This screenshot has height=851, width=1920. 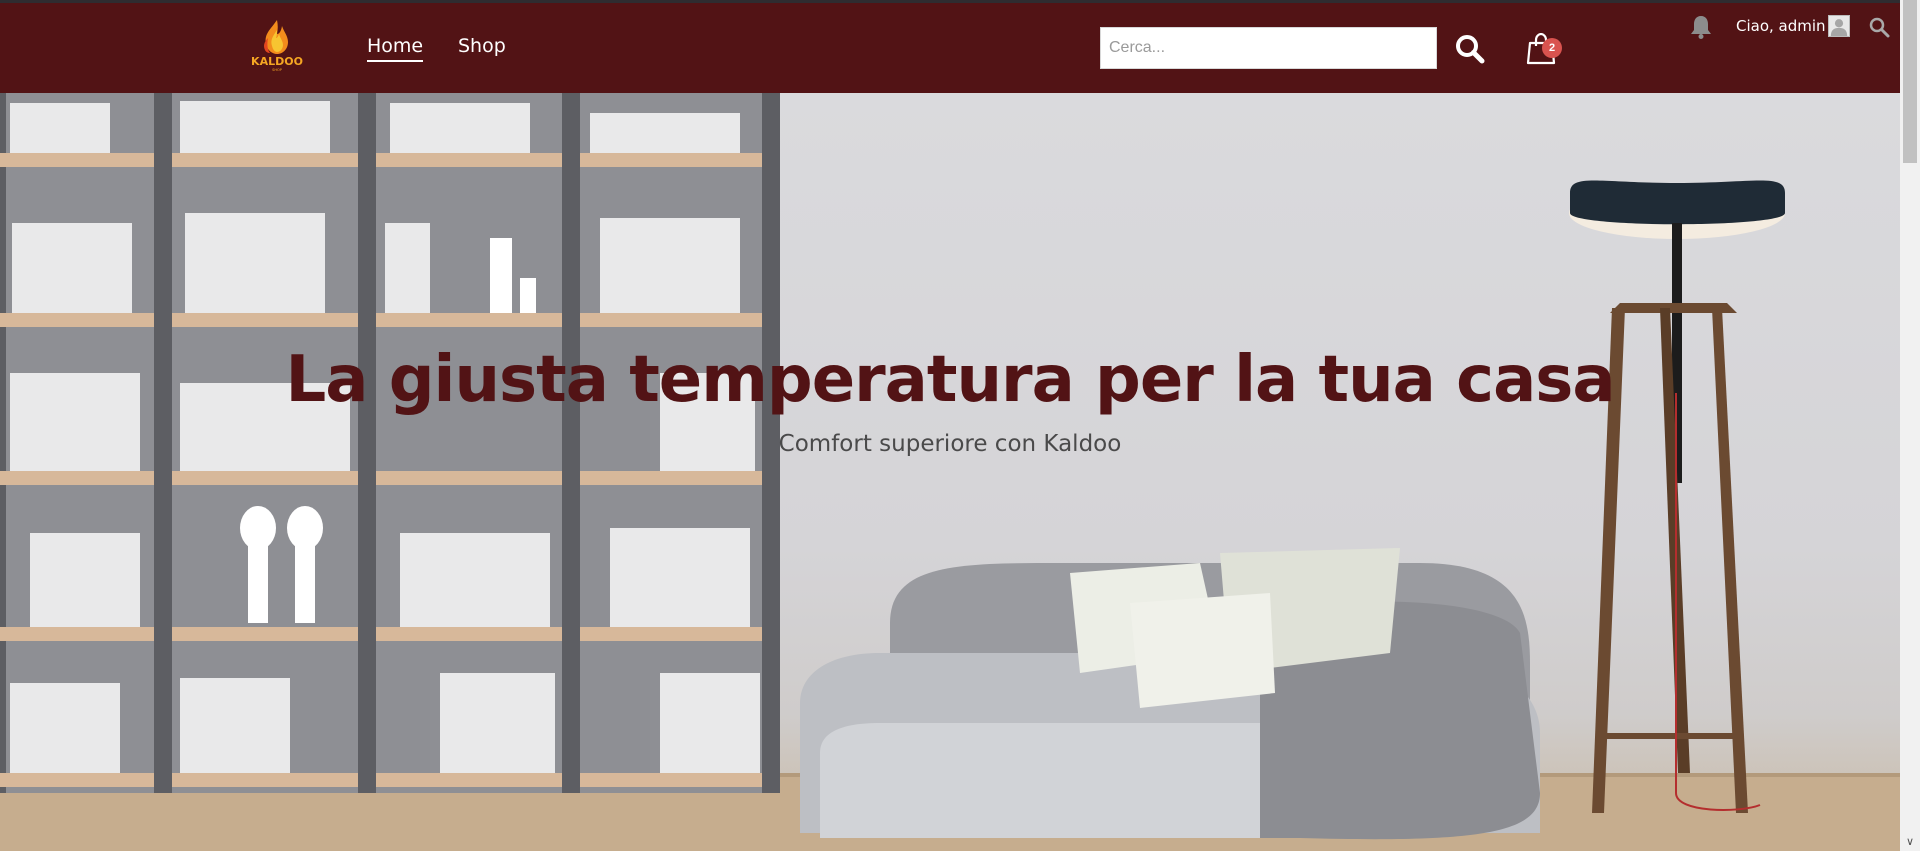 I want to click on bell-icon, so click(x=1701, y=27).